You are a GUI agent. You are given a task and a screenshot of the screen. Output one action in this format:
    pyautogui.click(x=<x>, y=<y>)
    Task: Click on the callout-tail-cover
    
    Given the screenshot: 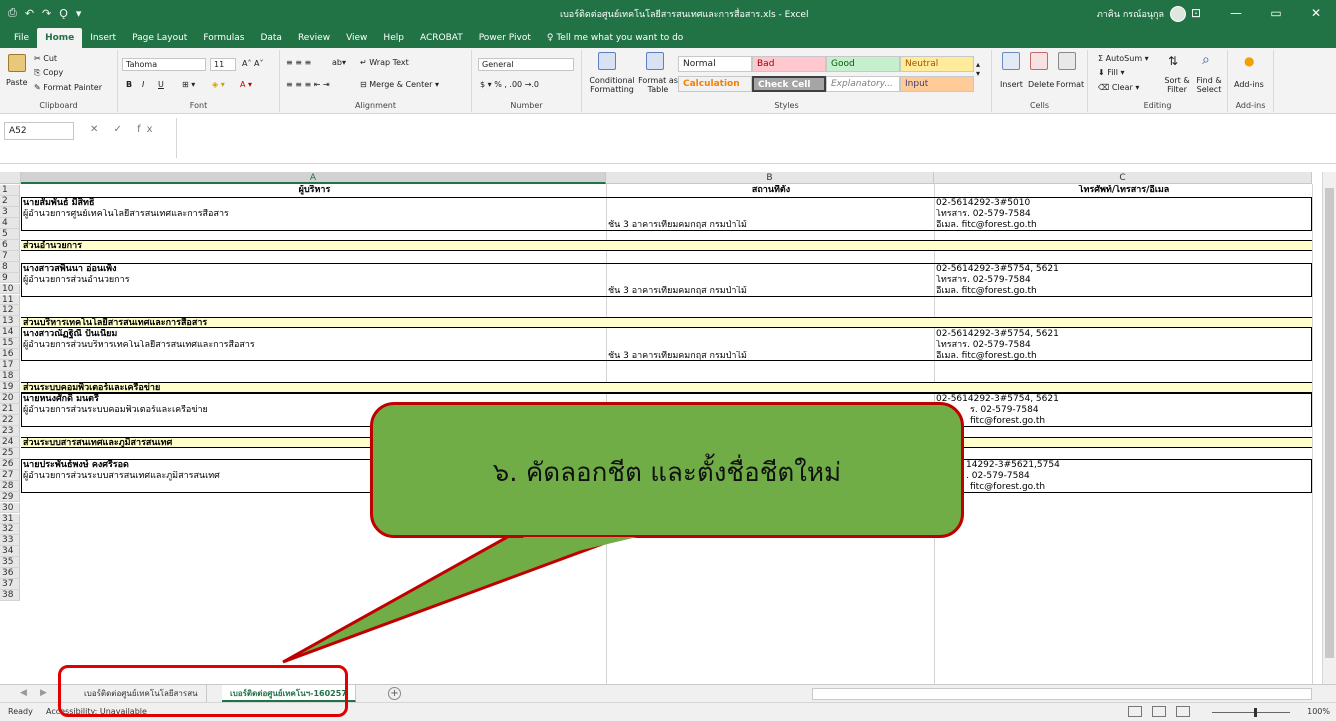 What is the action you would take?
    pyautogui.click(x=580, y=548)
    